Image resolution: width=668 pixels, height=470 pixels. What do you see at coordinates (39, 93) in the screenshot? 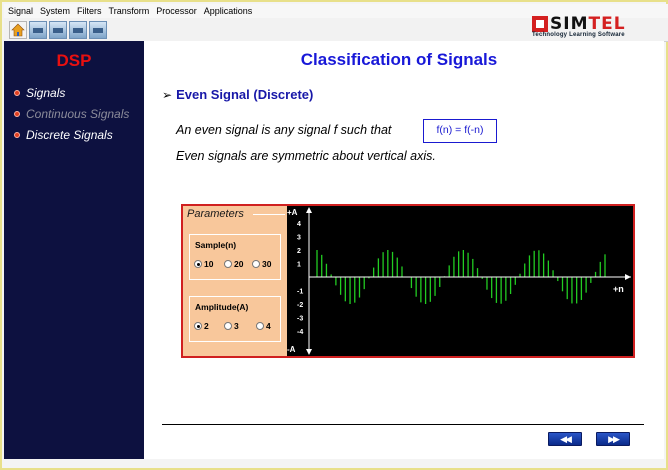
I see `sidebar-item-signals: Signals` at bounding box center [39, 93].